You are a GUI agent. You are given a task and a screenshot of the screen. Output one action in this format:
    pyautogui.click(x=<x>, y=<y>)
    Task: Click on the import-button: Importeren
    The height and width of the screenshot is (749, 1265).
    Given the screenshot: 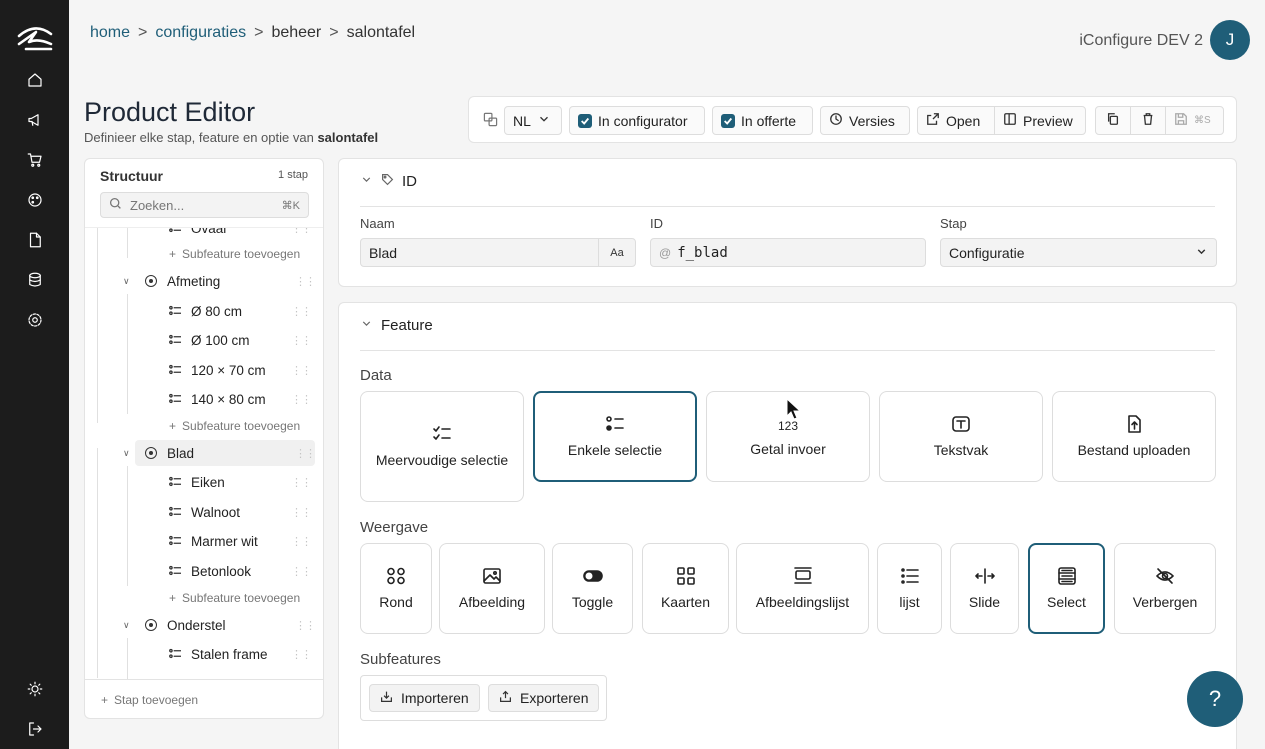 What is the action you would take?
    pyautogui.click(x=424, y=698)
    